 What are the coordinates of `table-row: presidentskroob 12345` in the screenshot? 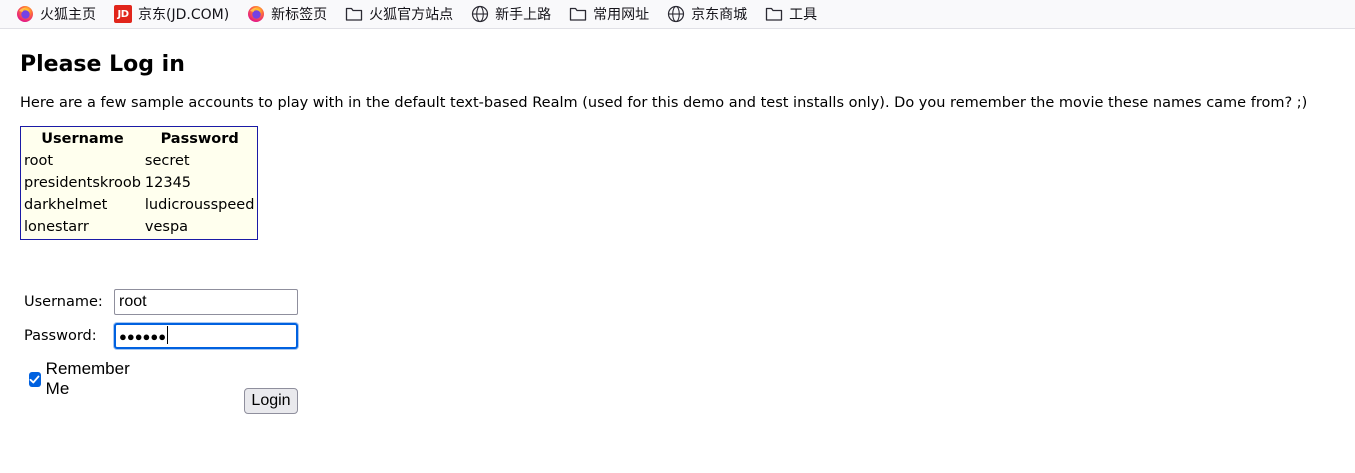 It's located at (139, 183).